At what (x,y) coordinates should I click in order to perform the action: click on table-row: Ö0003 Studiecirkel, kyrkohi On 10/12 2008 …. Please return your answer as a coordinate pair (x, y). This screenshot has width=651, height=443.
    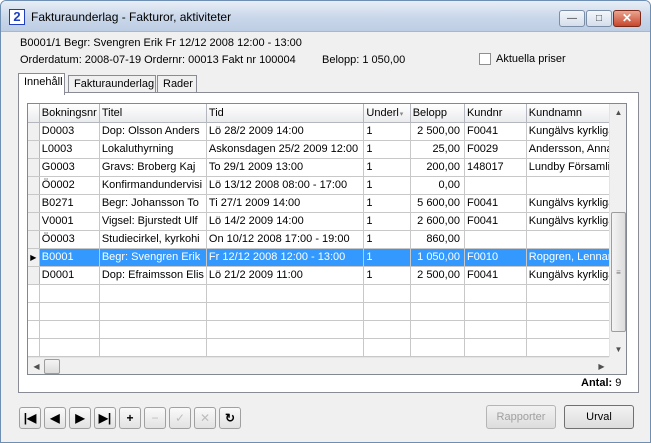
    Looking at the image, I should click on (327, 239).